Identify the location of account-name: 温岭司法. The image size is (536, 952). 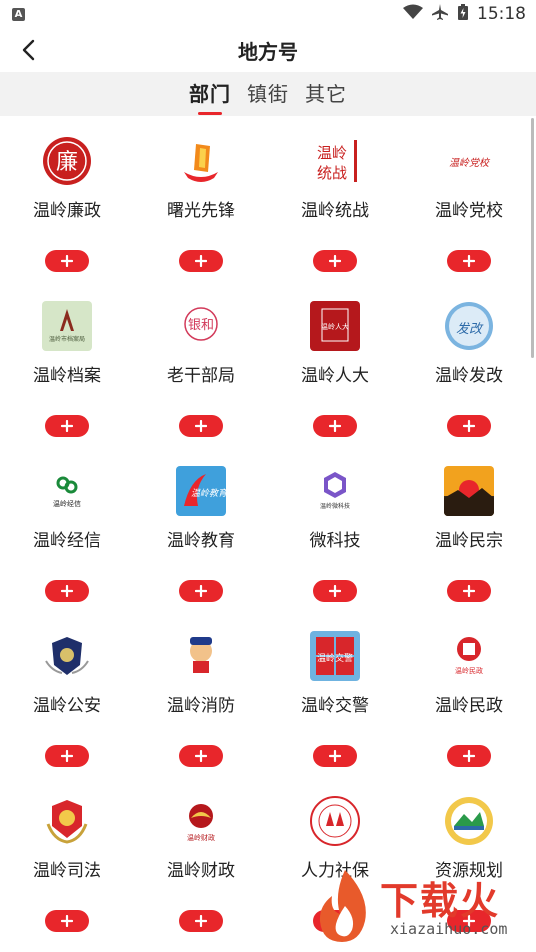
(67, 871).